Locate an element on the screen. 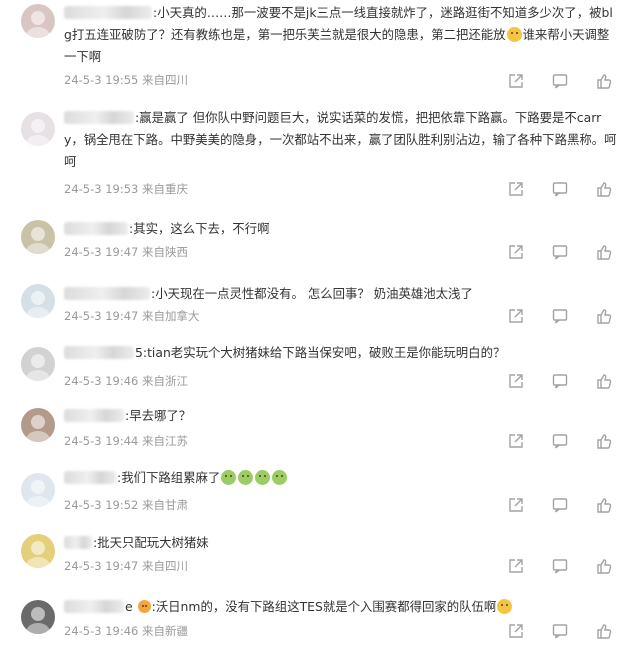 Image resolution: width=633 pixels, height=648 pixels. comment-meta: 24-5-3 19:46 来自浙江 is located at coordinates (126, 381).